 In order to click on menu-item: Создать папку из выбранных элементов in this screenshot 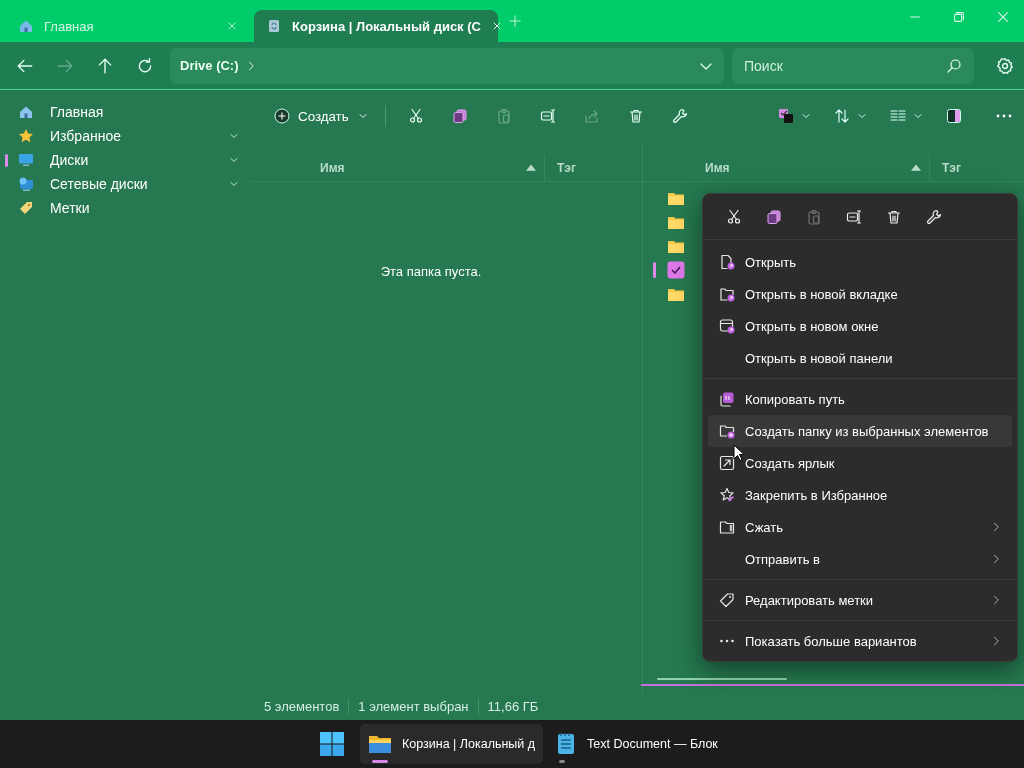, I will do `click(860, 431)`.